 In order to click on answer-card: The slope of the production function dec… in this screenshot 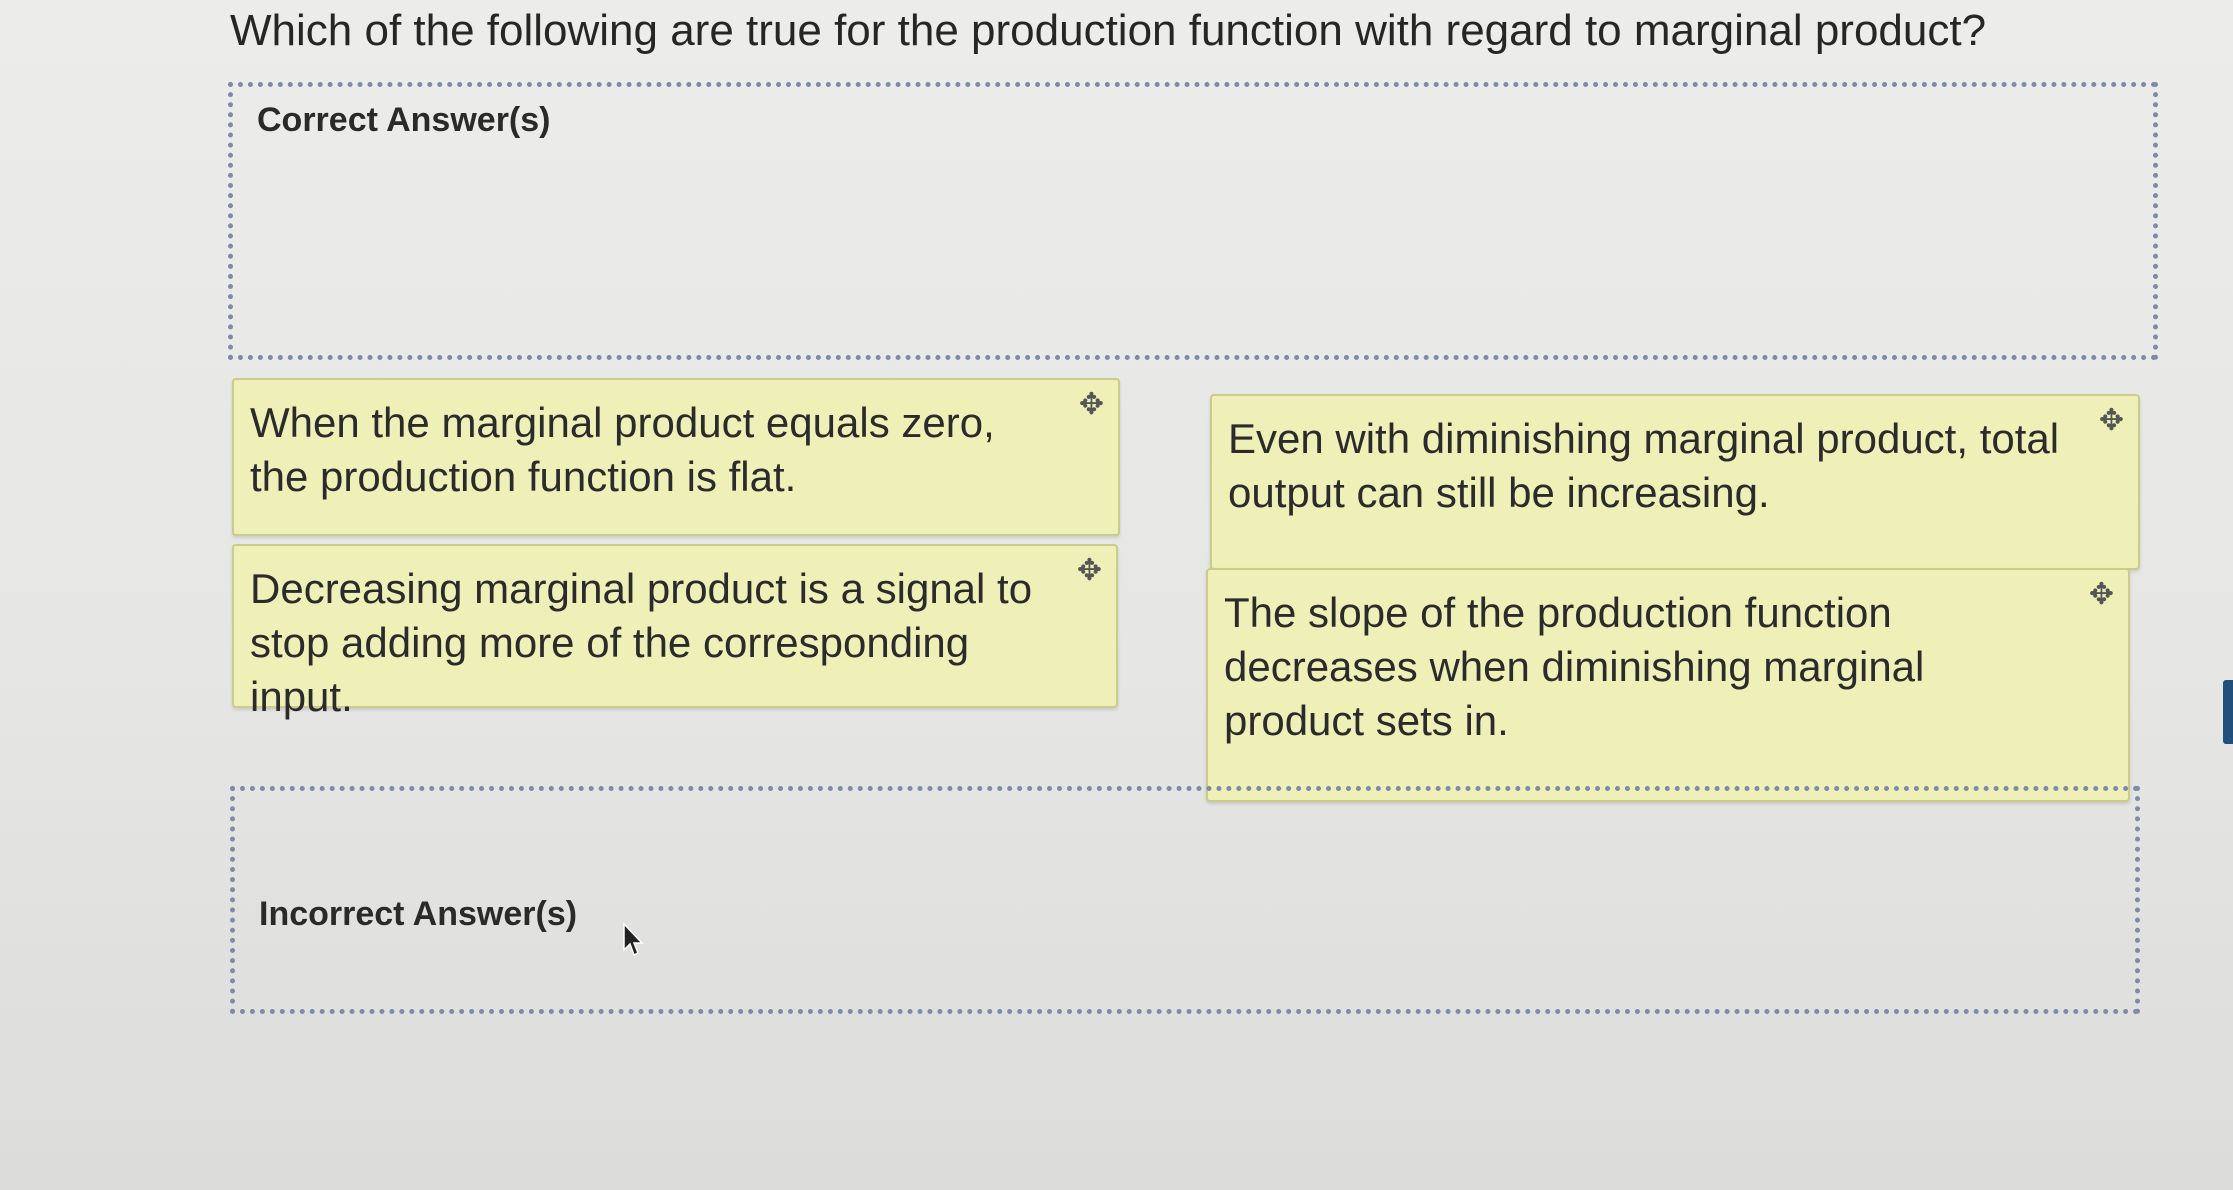, I will do `click(1668, 685)`.